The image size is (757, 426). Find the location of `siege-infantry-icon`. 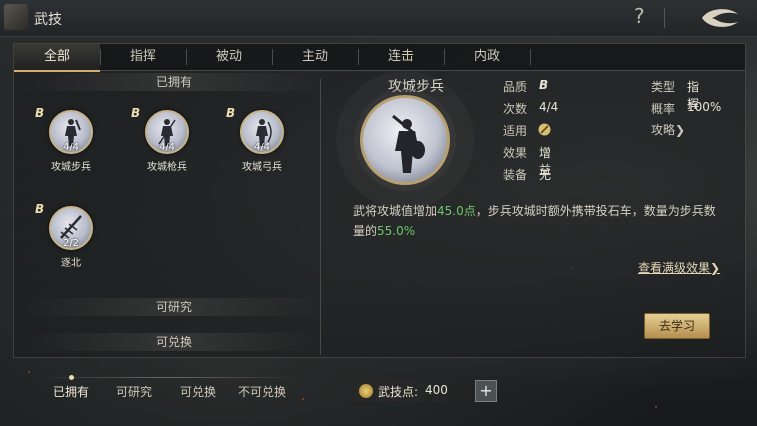

siege-infantry-icon is located at coordinates (408, 143).